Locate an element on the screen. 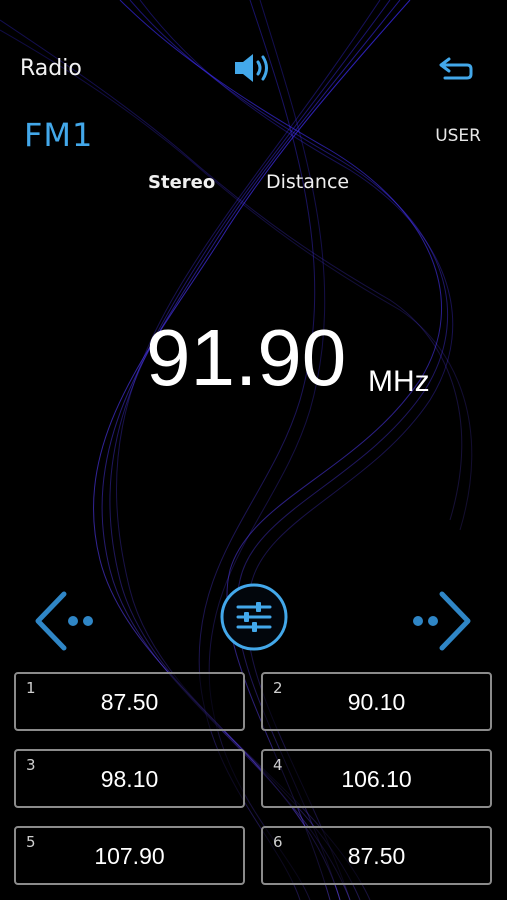 Image resolution: width=507 pixels, height=900 pixels. preset-frequency: 106.10 is located at coordinates (376, 779).